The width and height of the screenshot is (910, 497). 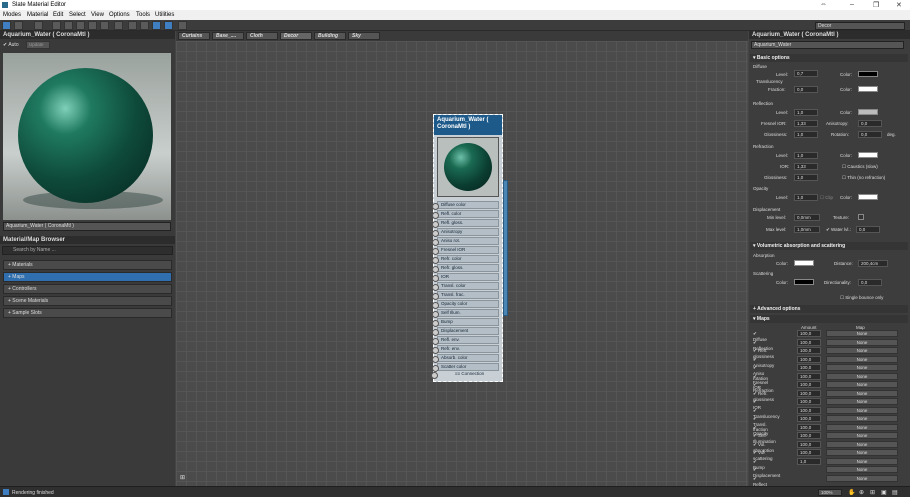 What do you see at coordinates (182, 477) in the screenshot?
I see `navigator-icon: ⊞` at bounding box center [182, 477].